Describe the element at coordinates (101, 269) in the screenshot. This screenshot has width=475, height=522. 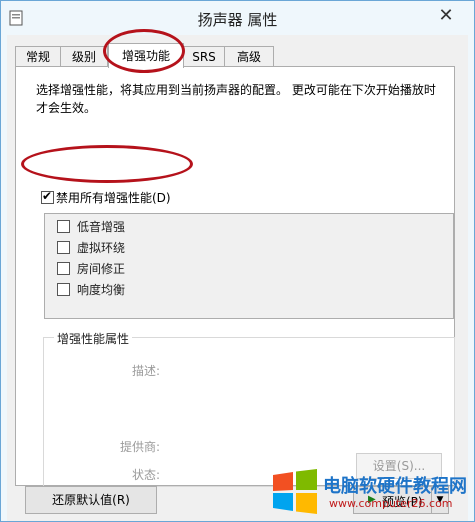
I see `enhancement-label: 房间修正` at that location.